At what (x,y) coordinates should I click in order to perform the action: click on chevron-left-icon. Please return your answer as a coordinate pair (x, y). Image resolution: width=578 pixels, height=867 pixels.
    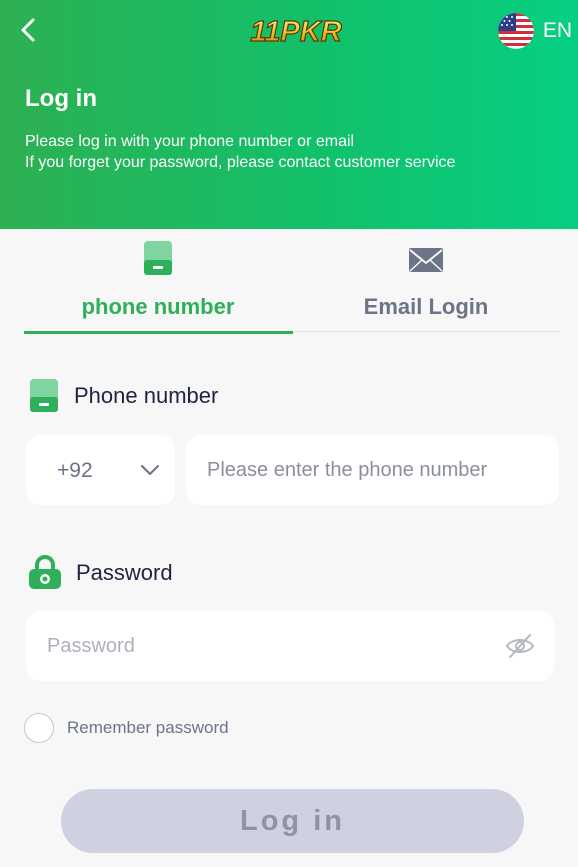
    Looking at the image, I should click on (28, 30).